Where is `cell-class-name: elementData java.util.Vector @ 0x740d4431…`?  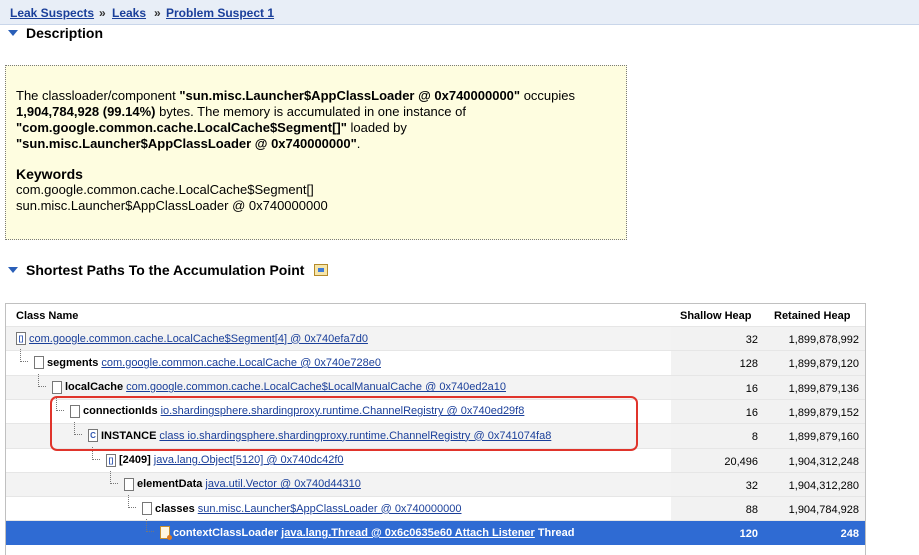
cell-class-name: elementData java.util.Vector @ 0x740d4431… is located at coordinates (338, 483).